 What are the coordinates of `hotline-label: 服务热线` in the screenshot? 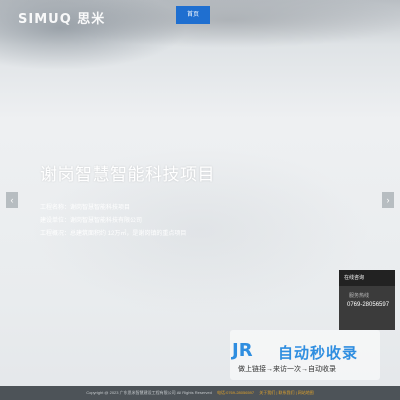 It's located at (359, 296).